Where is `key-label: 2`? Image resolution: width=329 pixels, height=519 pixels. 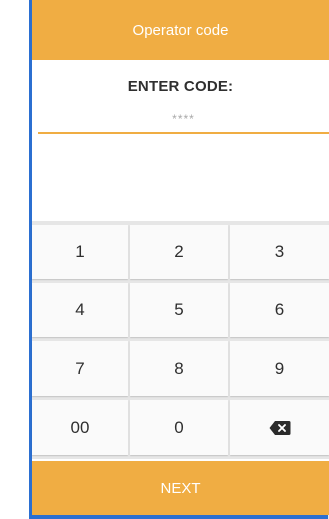 key-label: 2 is located at coordinates (179, 251).